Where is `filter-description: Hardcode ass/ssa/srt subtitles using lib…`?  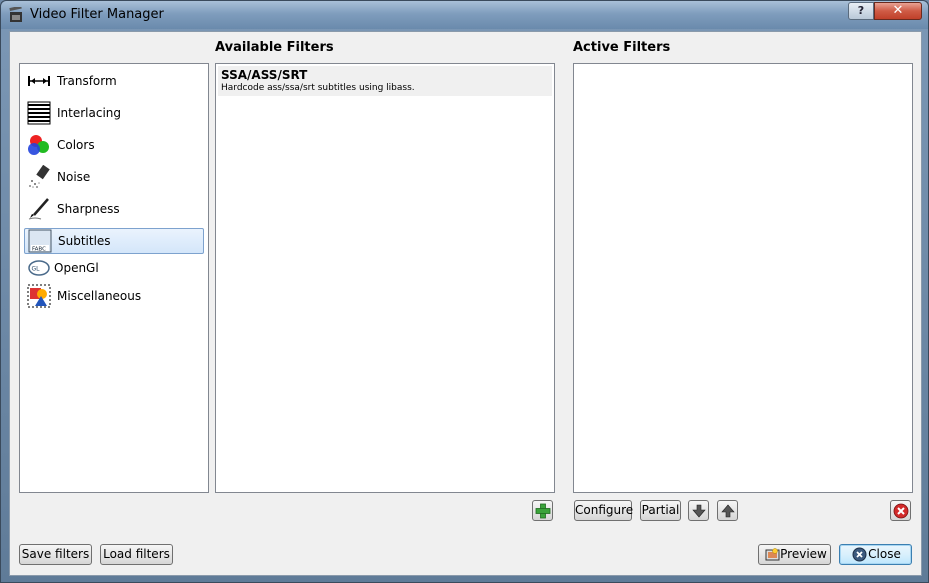
filter-description: Hardcode ass/ssa/srt subtitles using lib… is located at coordinates (318, 88).